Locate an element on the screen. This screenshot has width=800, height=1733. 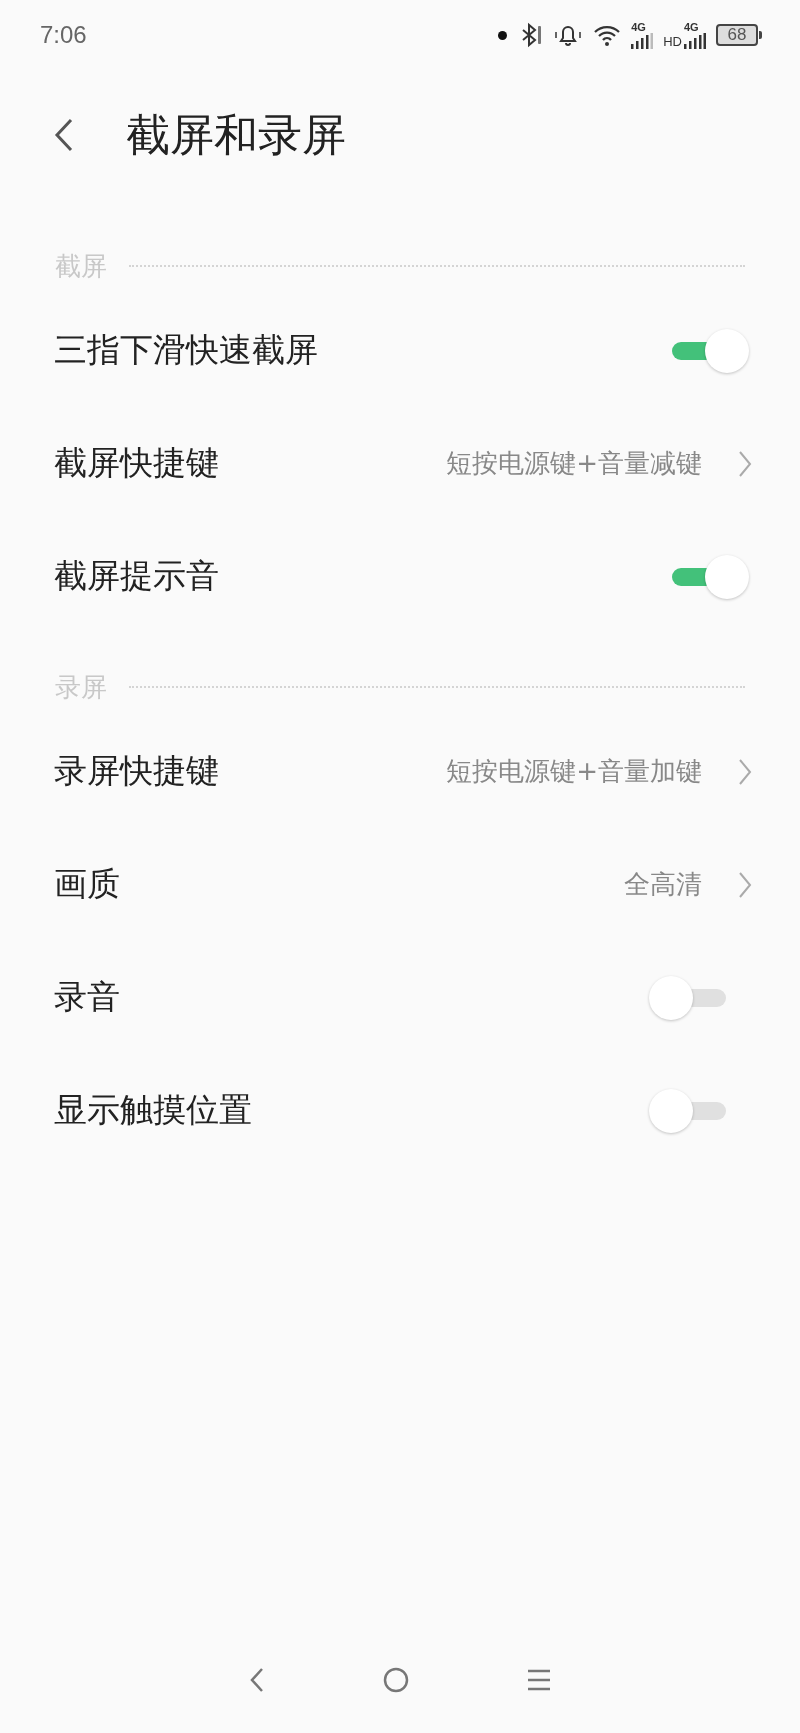
row-value: 短按电源键+音量加键 is located at coordinates (574, 771).